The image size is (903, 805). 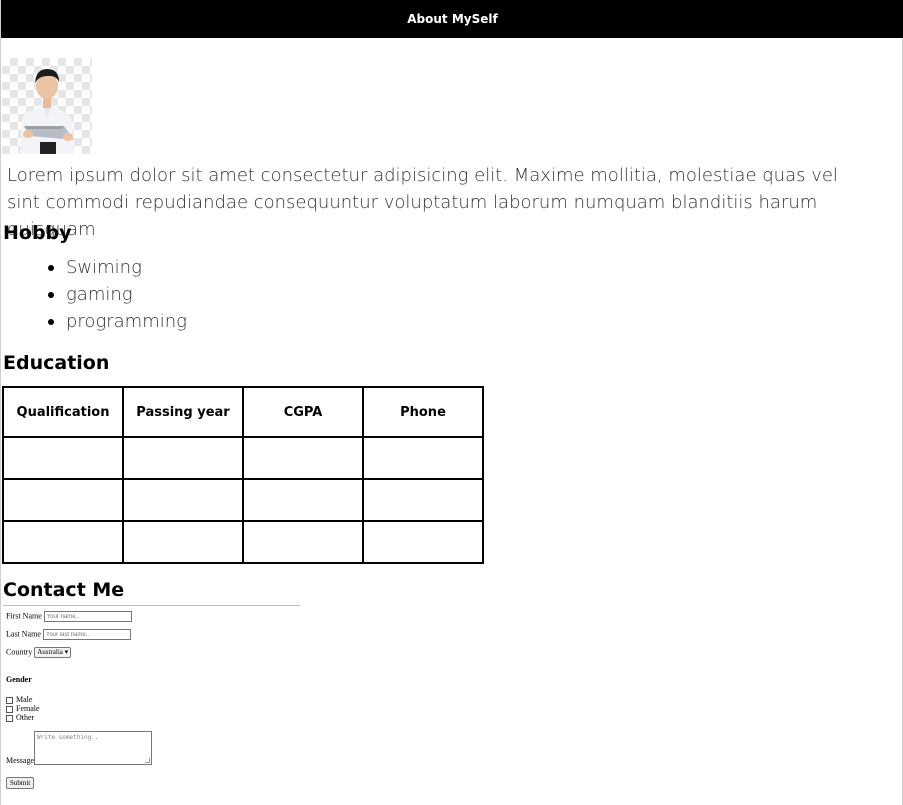 I want to click on message-textarea: Write something.., so click(x=93, y=748).